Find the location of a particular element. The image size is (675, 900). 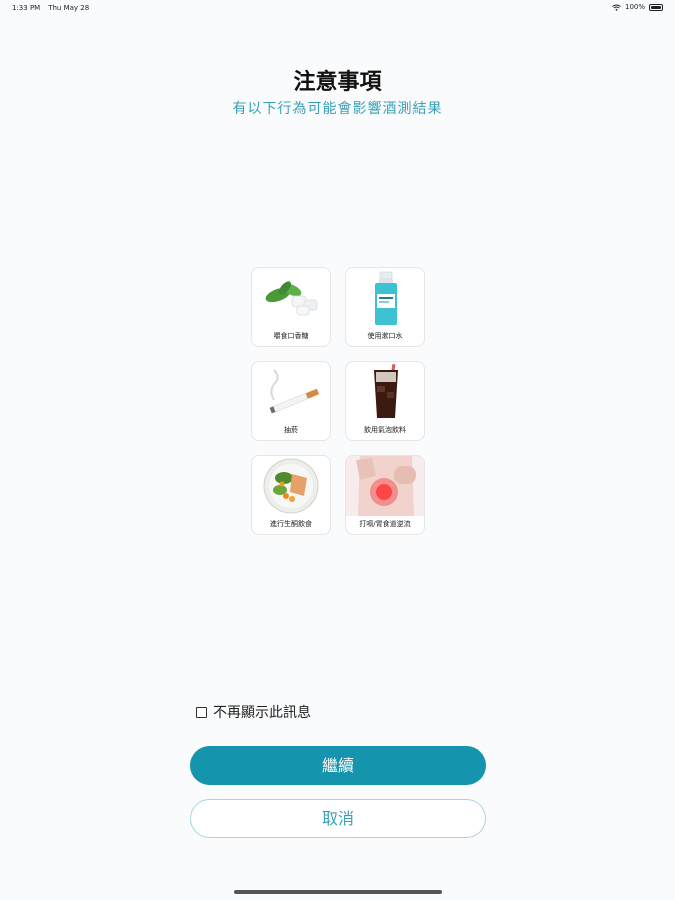

status-right: 100% is located at coordinates (637, 7).